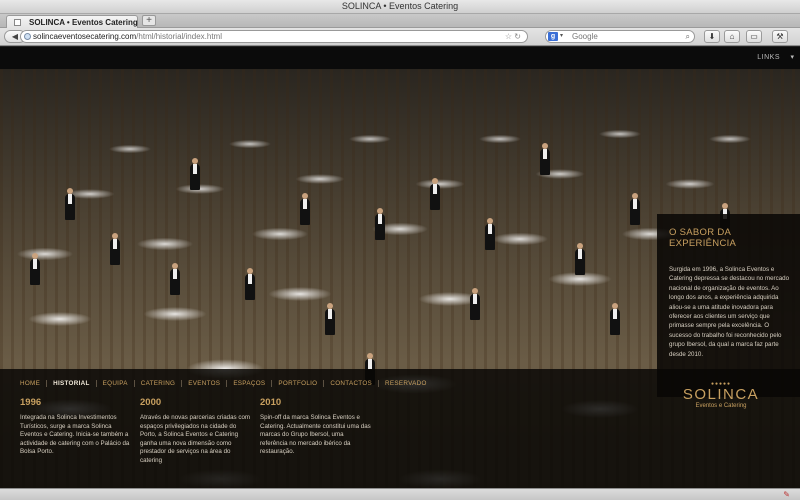 The image size is (800, 500). Describe the element at coordinates (85, 36) in the screenshot. I see `url-domain: solincaeventosecatering.com` at that location.